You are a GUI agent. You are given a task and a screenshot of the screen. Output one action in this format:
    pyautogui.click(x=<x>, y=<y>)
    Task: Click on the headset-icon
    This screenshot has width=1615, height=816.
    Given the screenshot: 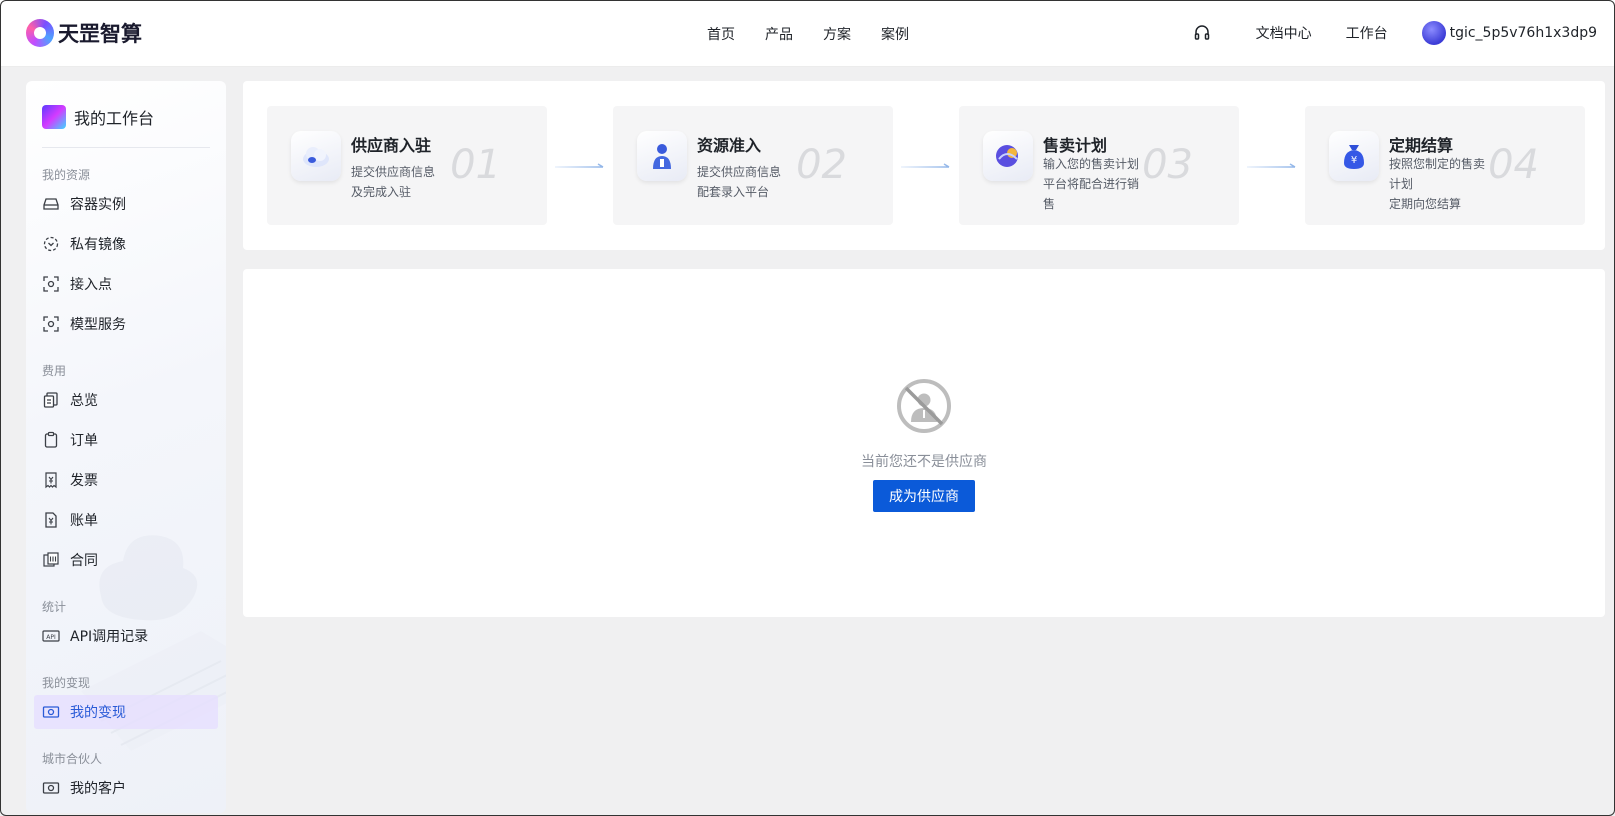 What is the action you would take?
    pyautogui.click(x=1202, y=33)
    